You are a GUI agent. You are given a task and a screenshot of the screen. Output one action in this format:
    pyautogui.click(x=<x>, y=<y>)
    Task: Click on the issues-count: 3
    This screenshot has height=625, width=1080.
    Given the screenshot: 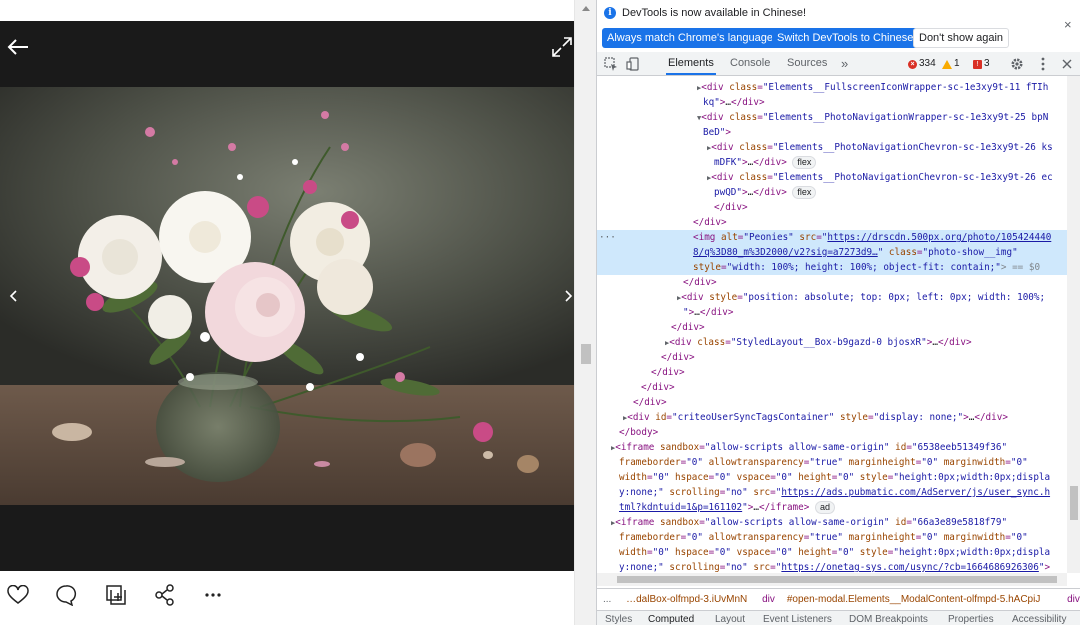 What is the action you would take?
    pyautogui.click(x=987, y=63)
    